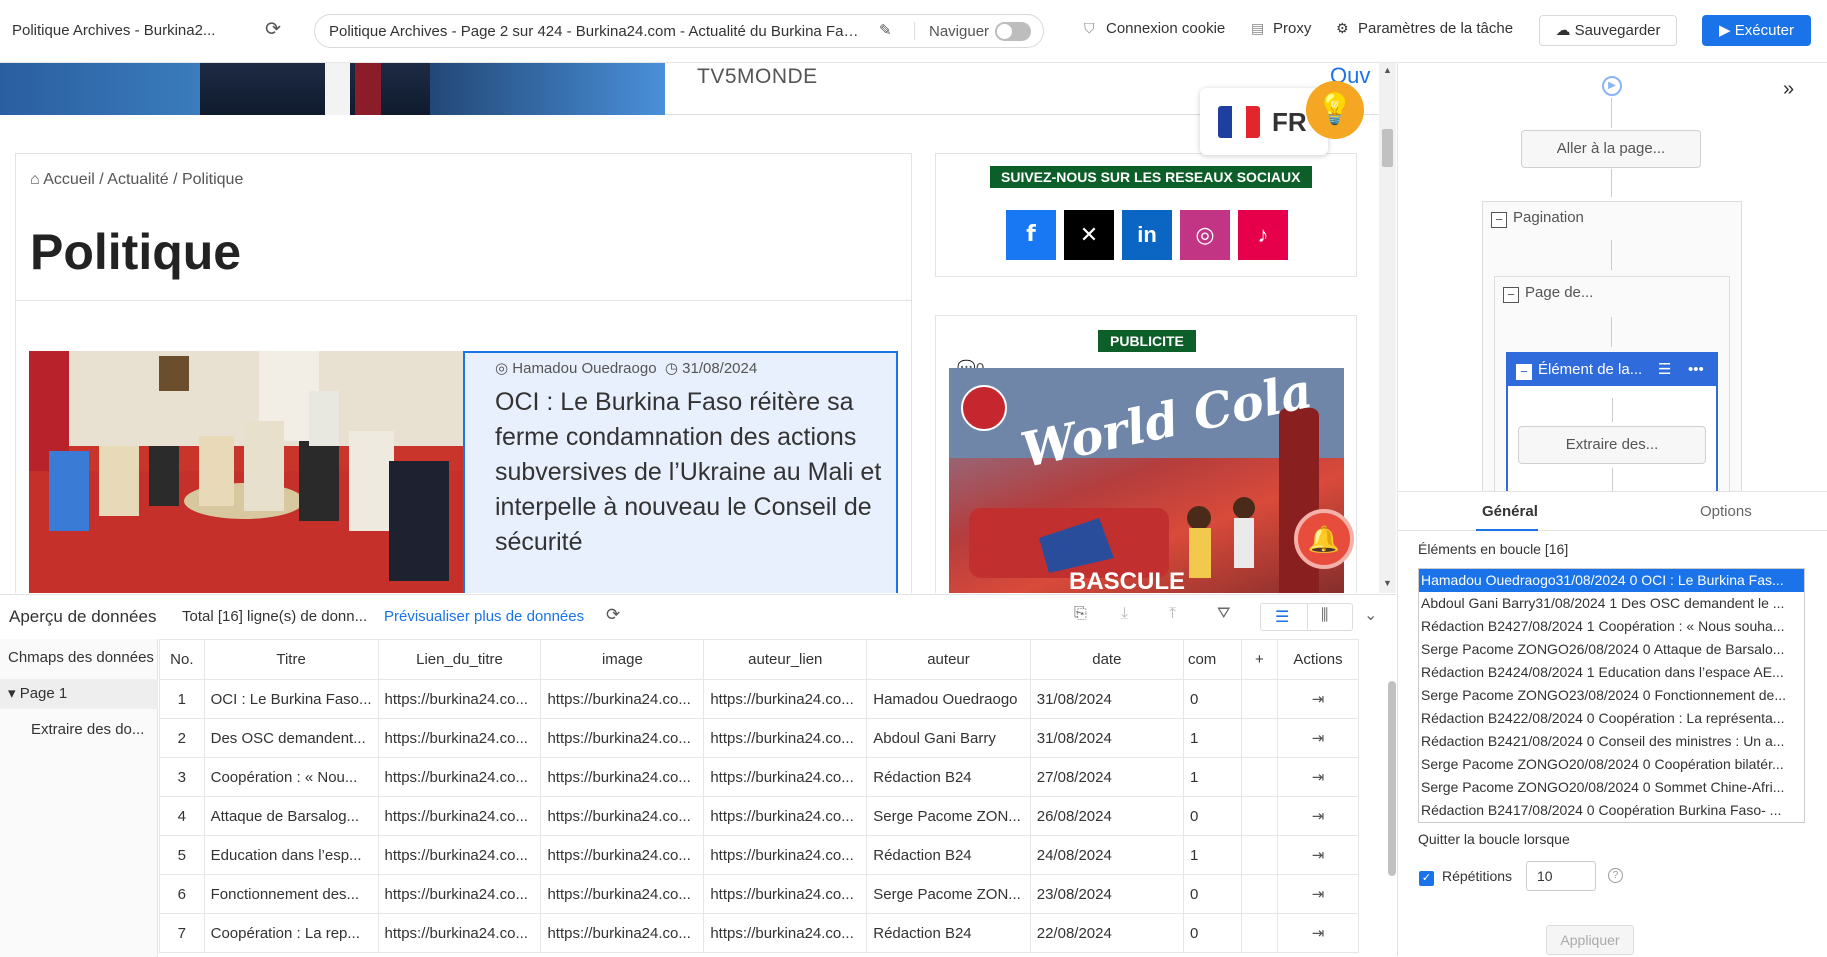 The width and height of the screenshot is (1827, 957). I want to click on tiktok-icon: ♪, so click(1263, 235).